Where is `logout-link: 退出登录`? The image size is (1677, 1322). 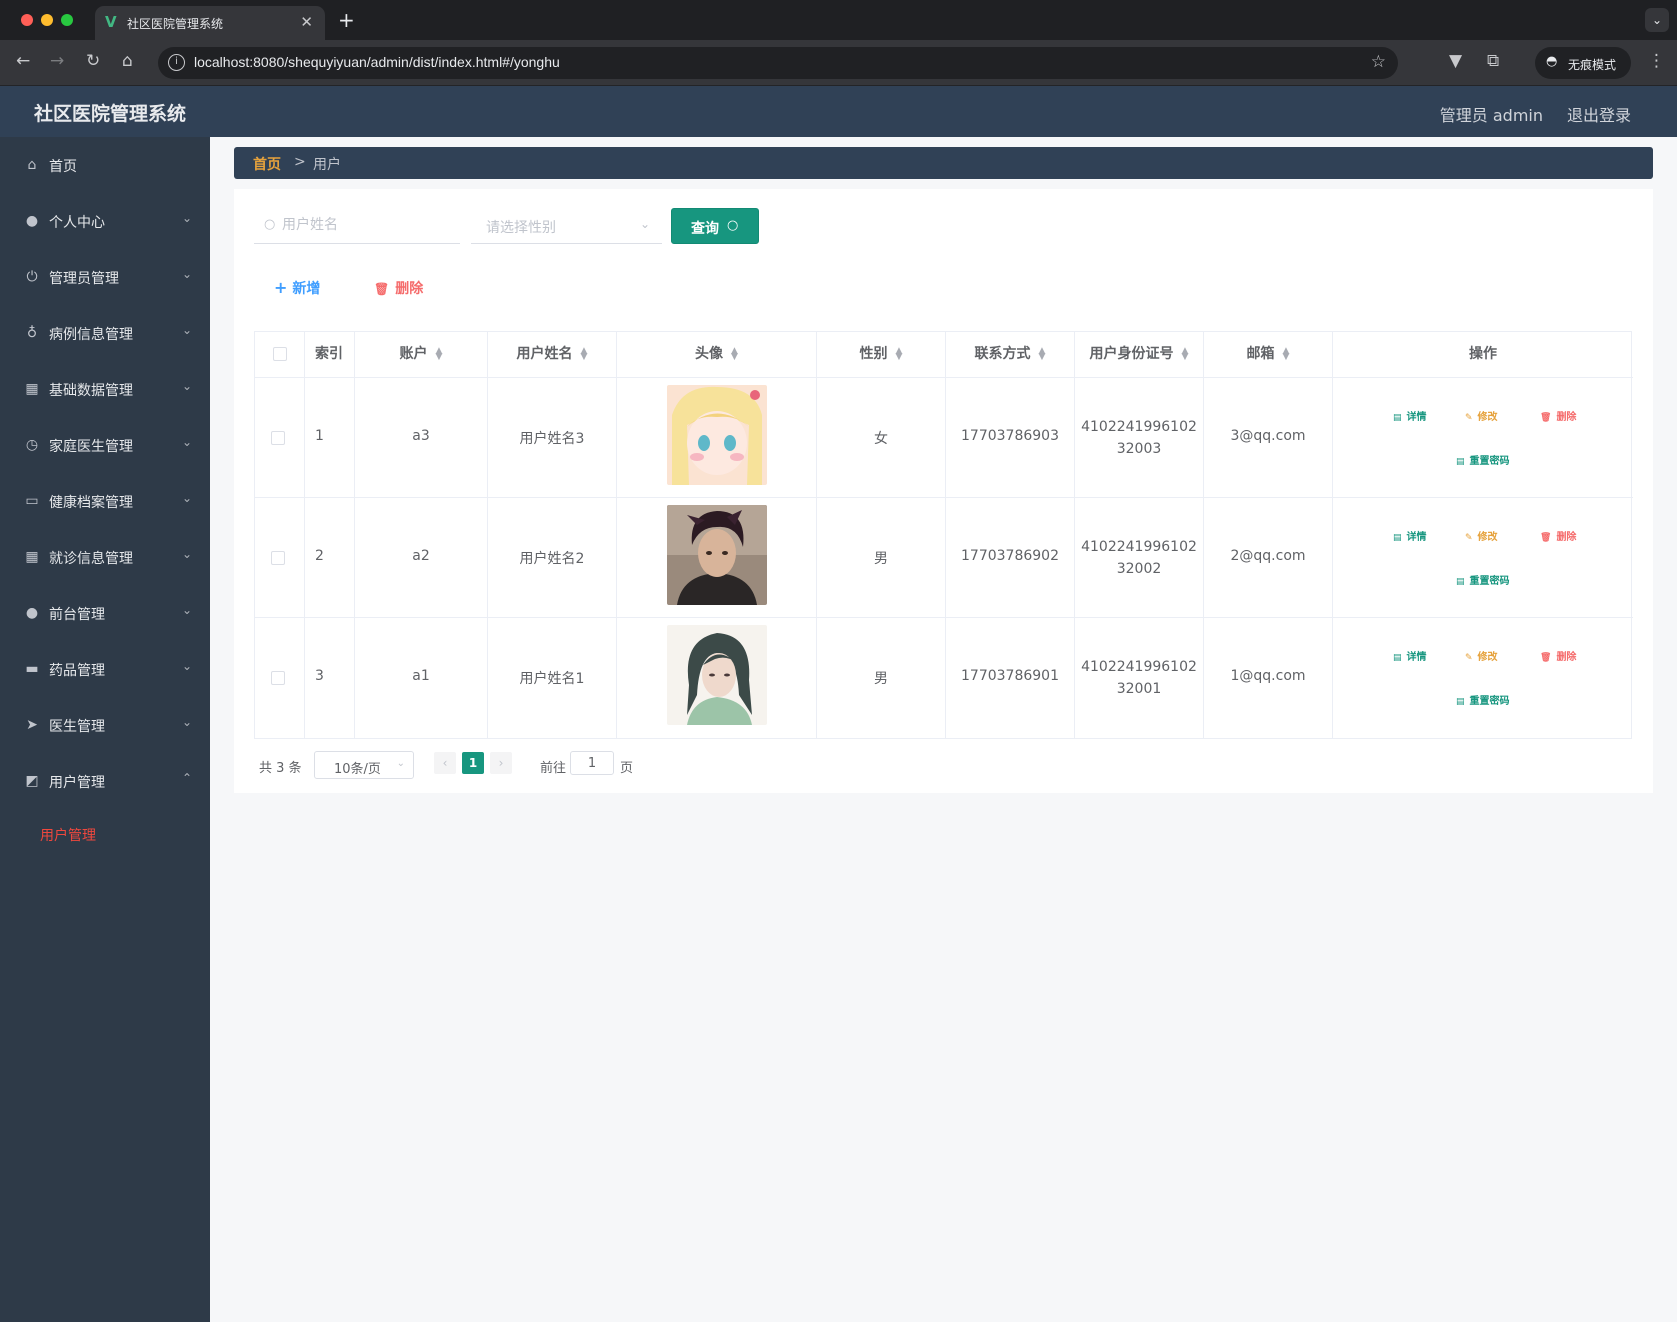
logout-link: 退出登录 is located at coordinates (1599, 114).